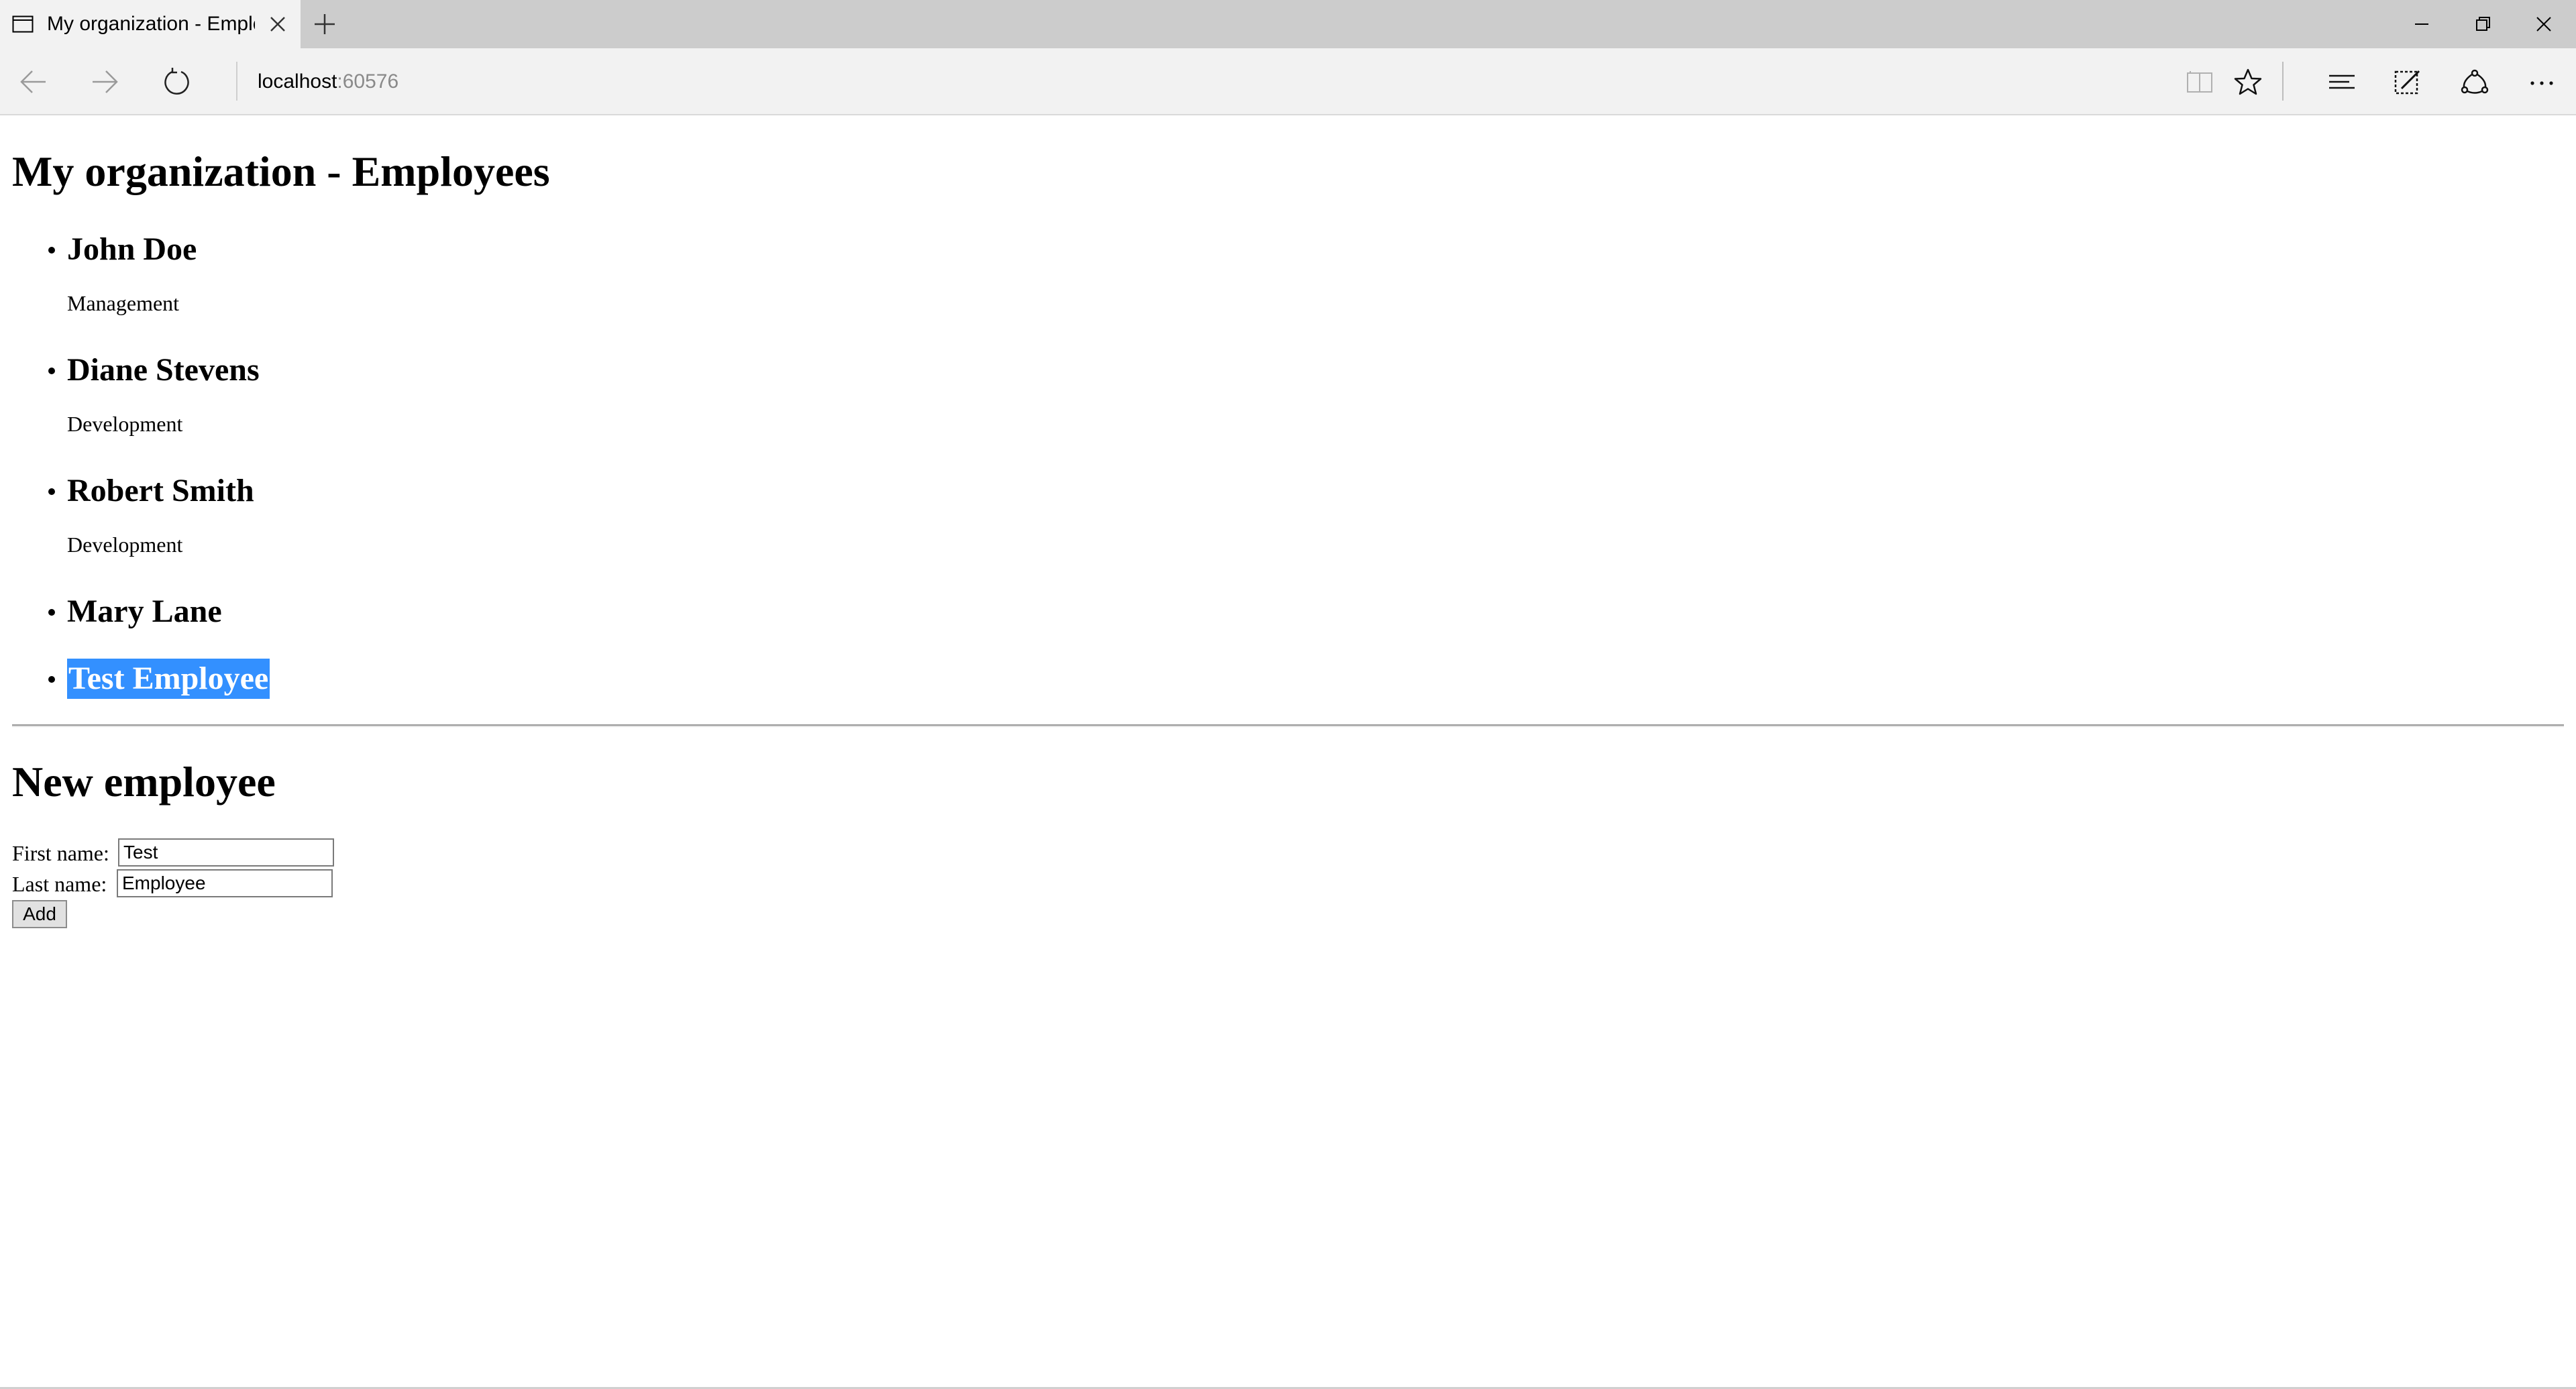 The width and height of the screenshot is (2576, 1389). Describe the element at coordinates (2542, 83) in the screenshot. I see `ellipsis-icon` at that location.